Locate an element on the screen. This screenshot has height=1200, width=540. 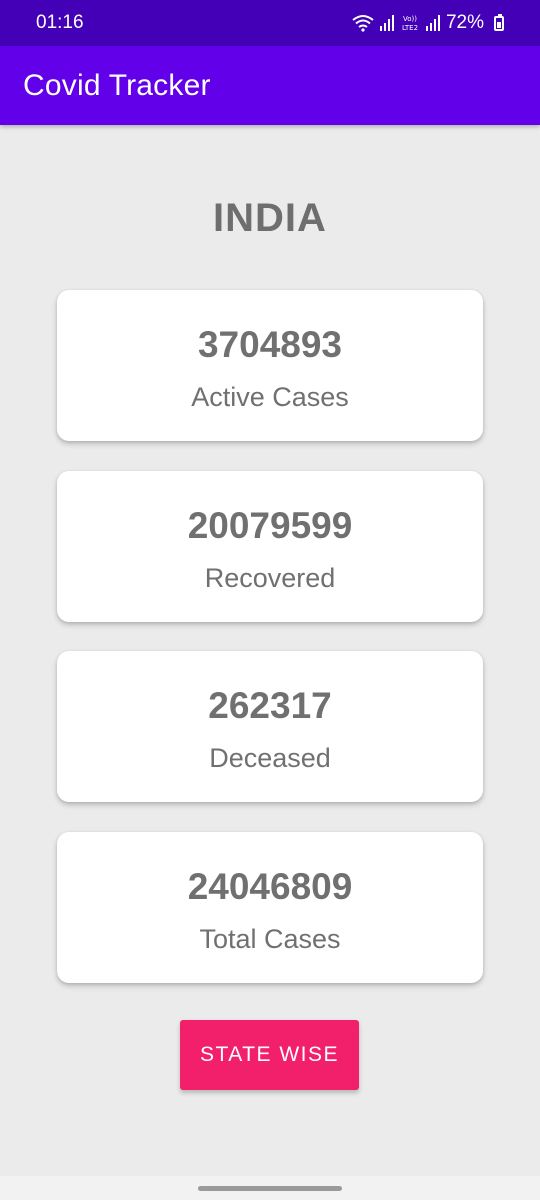
state-wise-button: STATE WISE is located at coordinates (269, 1055).